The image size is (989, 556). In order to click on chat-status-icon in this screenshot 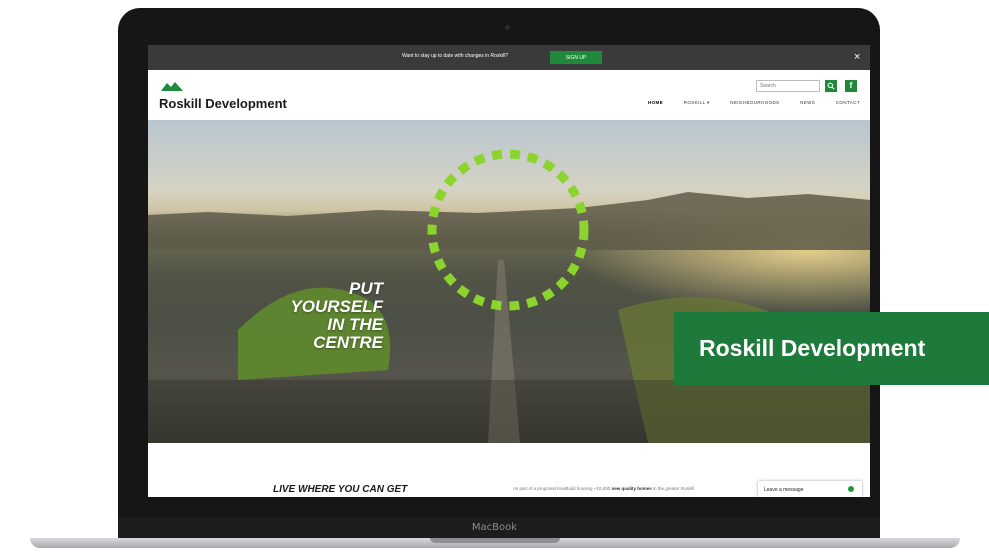, I will do `click(851, 489)`.